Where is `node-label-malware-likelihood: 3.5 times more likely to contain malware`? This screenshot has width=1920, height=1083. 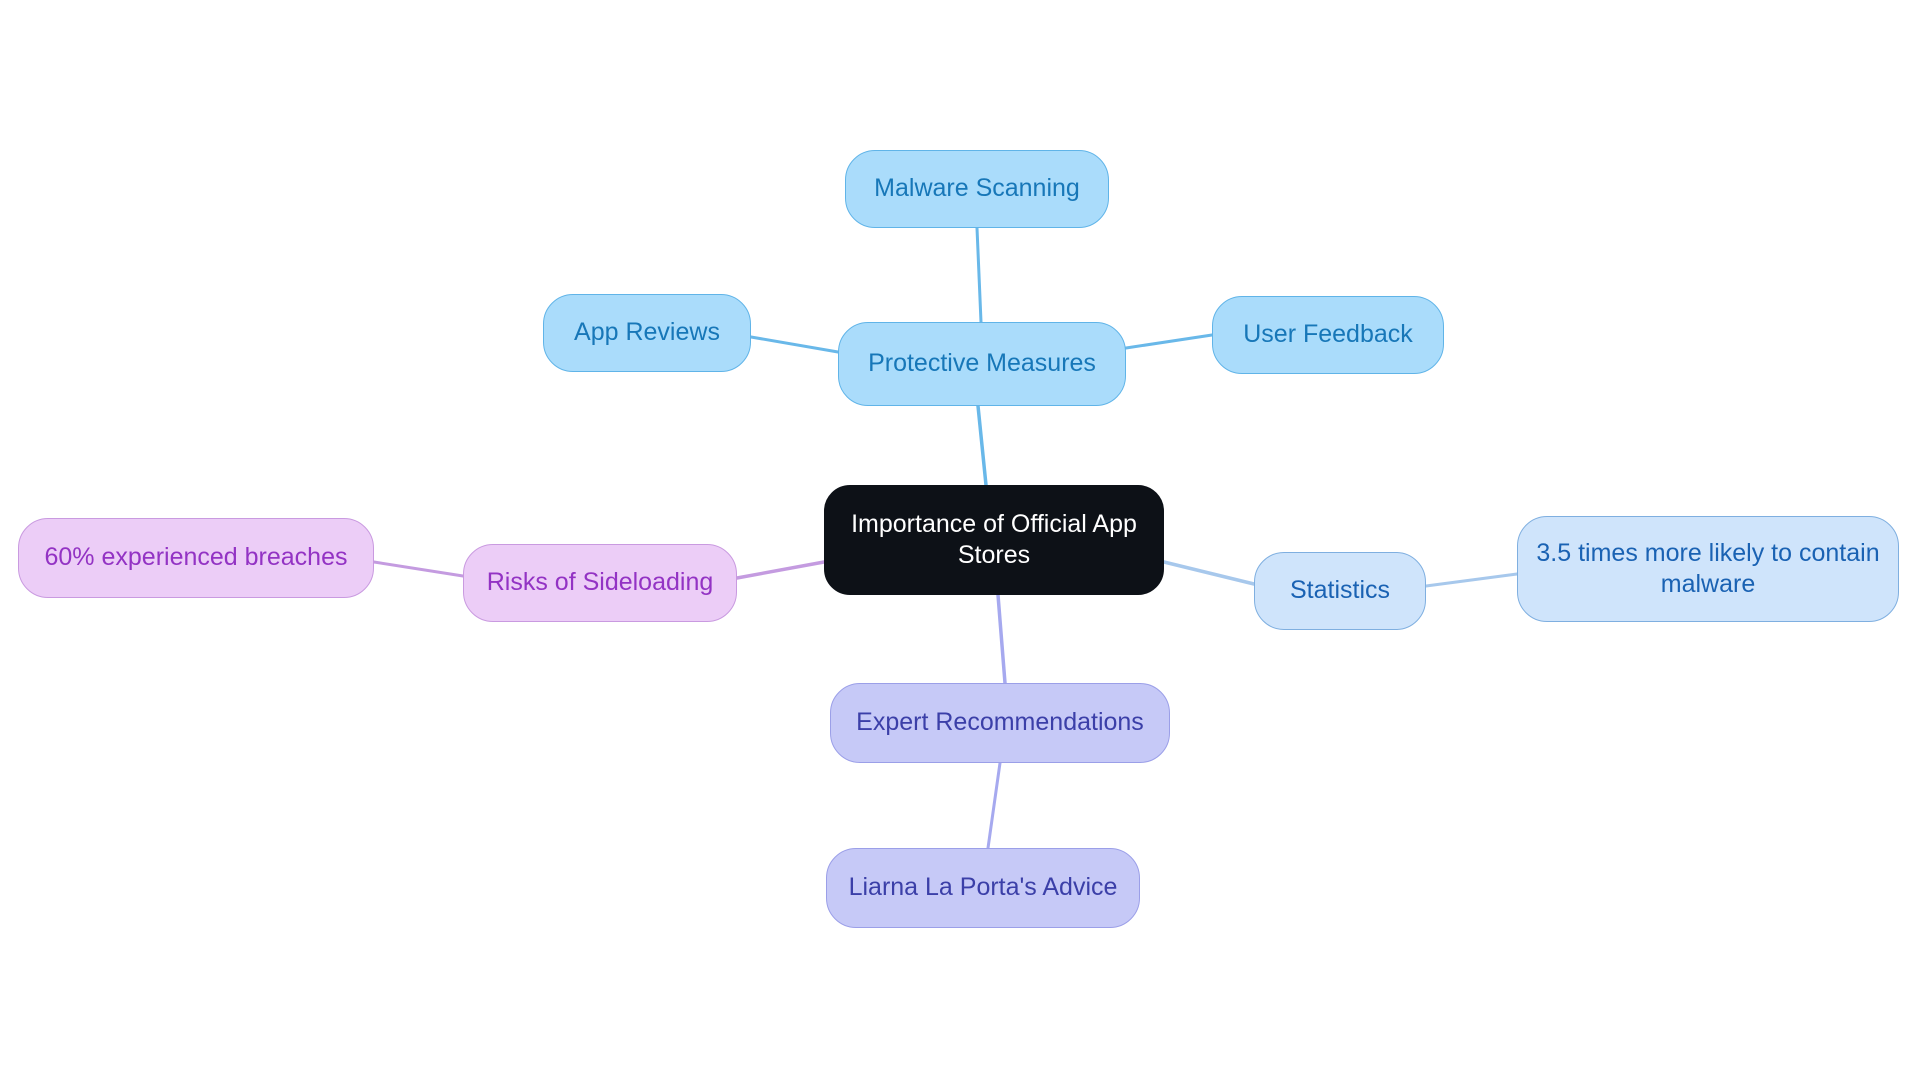
node-label-malware-likelihood: 3.5 times more likely to contain malware is located at coordinates (1708, 568).